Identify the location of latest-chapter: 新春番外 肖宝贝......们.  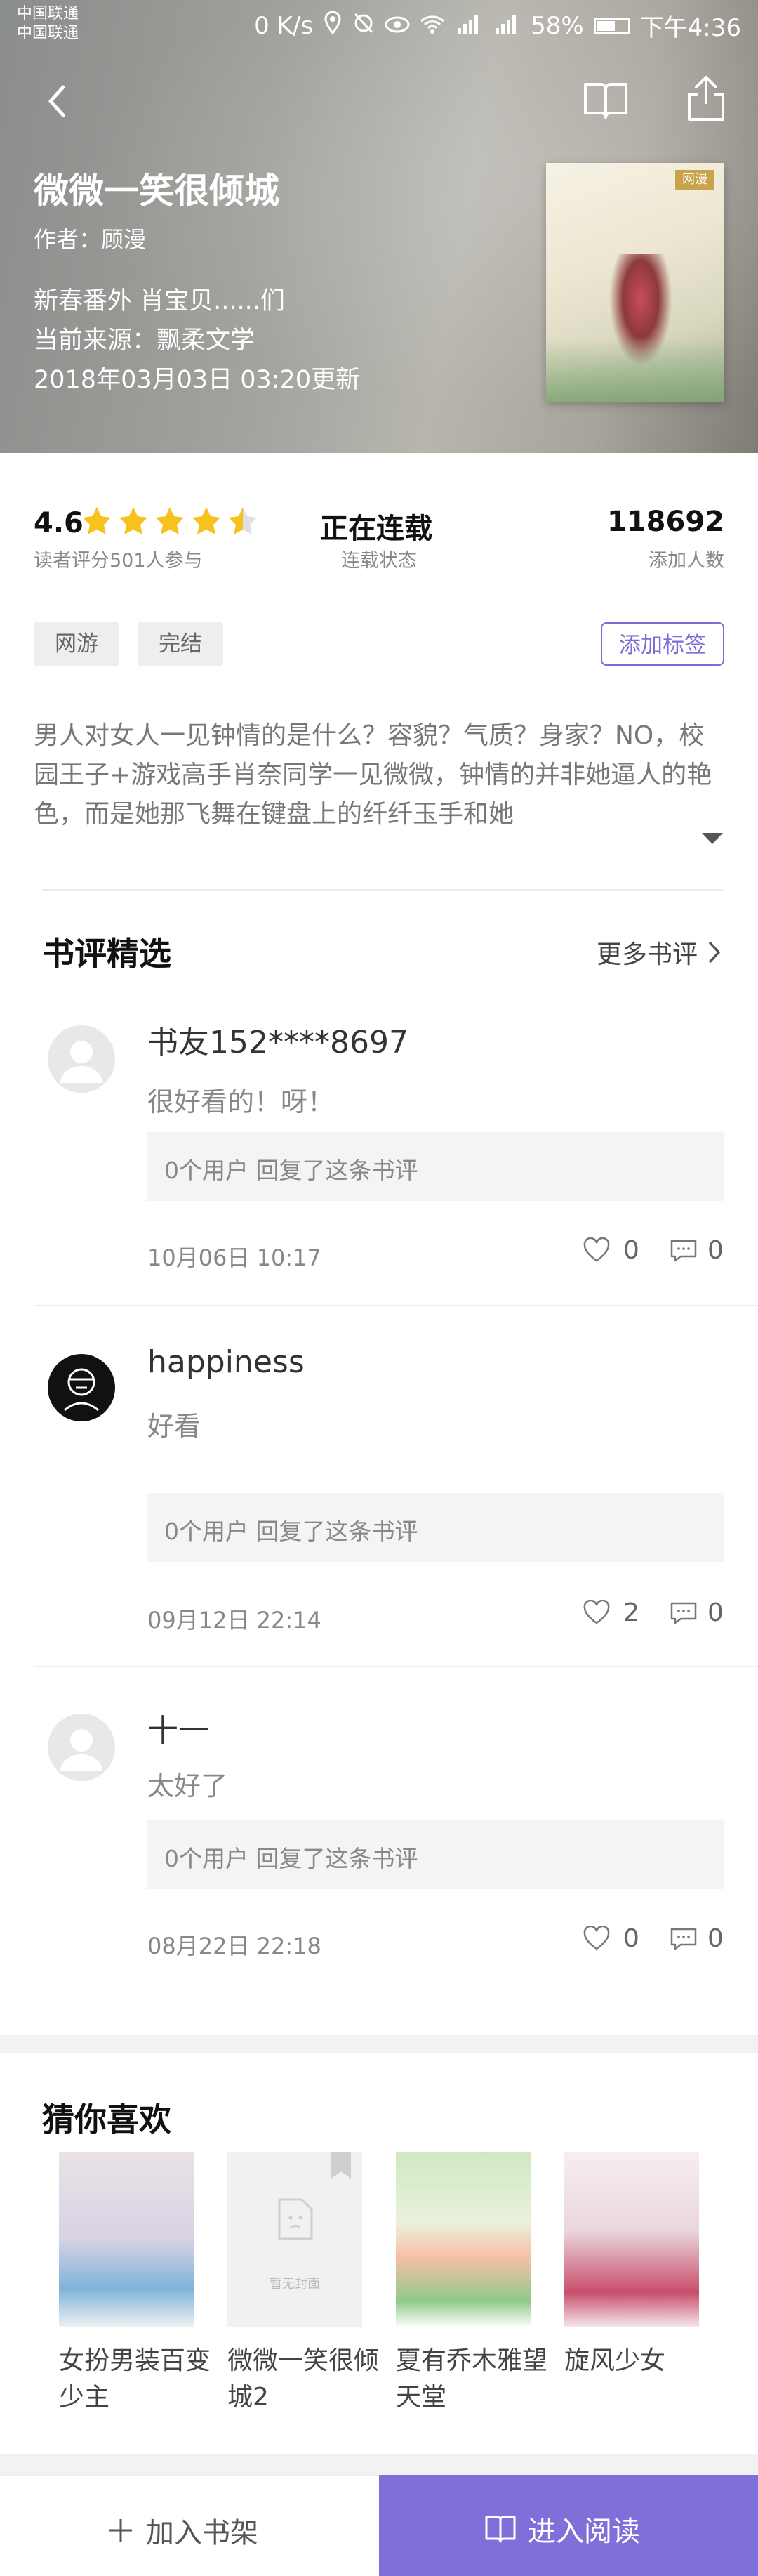
(159, 299).